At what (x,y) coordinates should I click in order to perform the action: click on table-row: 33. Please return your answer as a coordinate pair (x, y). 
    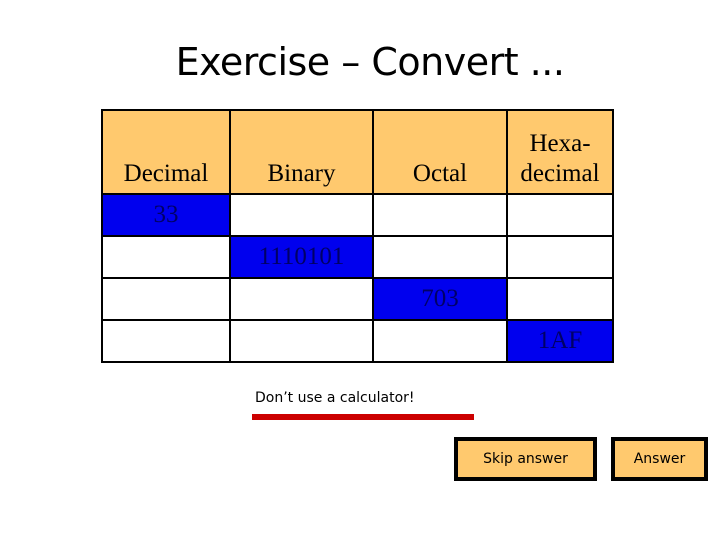
    Looking at the image, I should click on (357, 215).